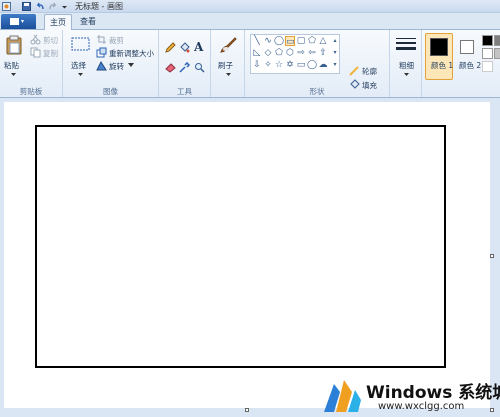 This screenshot has width=500, height=417. I want to click on title-bar: 无标题 - 画图, so click(250, 6).